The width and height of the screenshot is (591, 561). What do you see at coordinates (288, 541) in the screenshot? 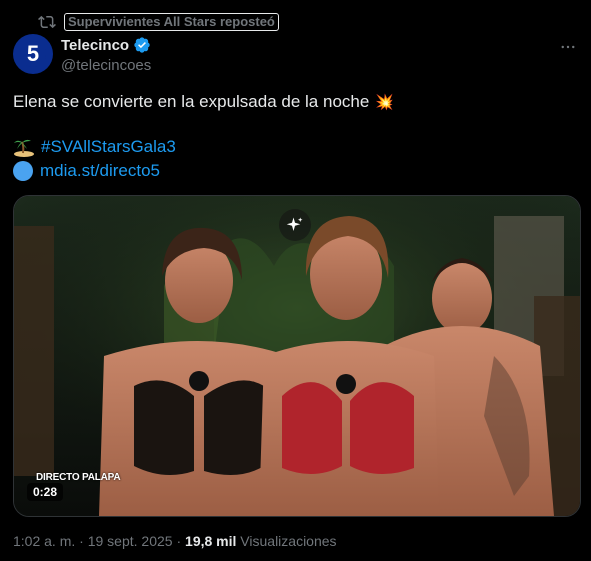
I see `views-label: Visualizaciones` at bounding box center [288, 541].